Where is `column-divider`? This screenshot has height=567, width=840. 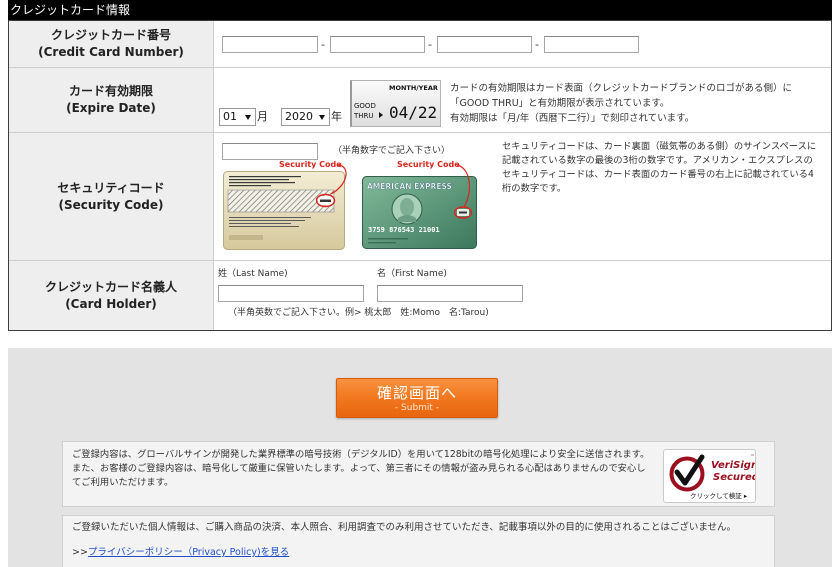 column-divider is located at coordinates (213, 175).